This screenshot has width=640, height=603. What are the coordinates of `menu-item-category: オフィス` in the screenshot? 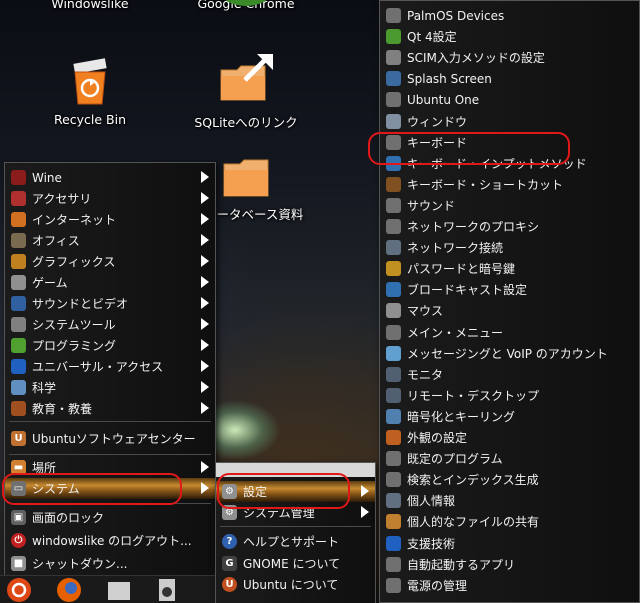 It's located at (110, 240).